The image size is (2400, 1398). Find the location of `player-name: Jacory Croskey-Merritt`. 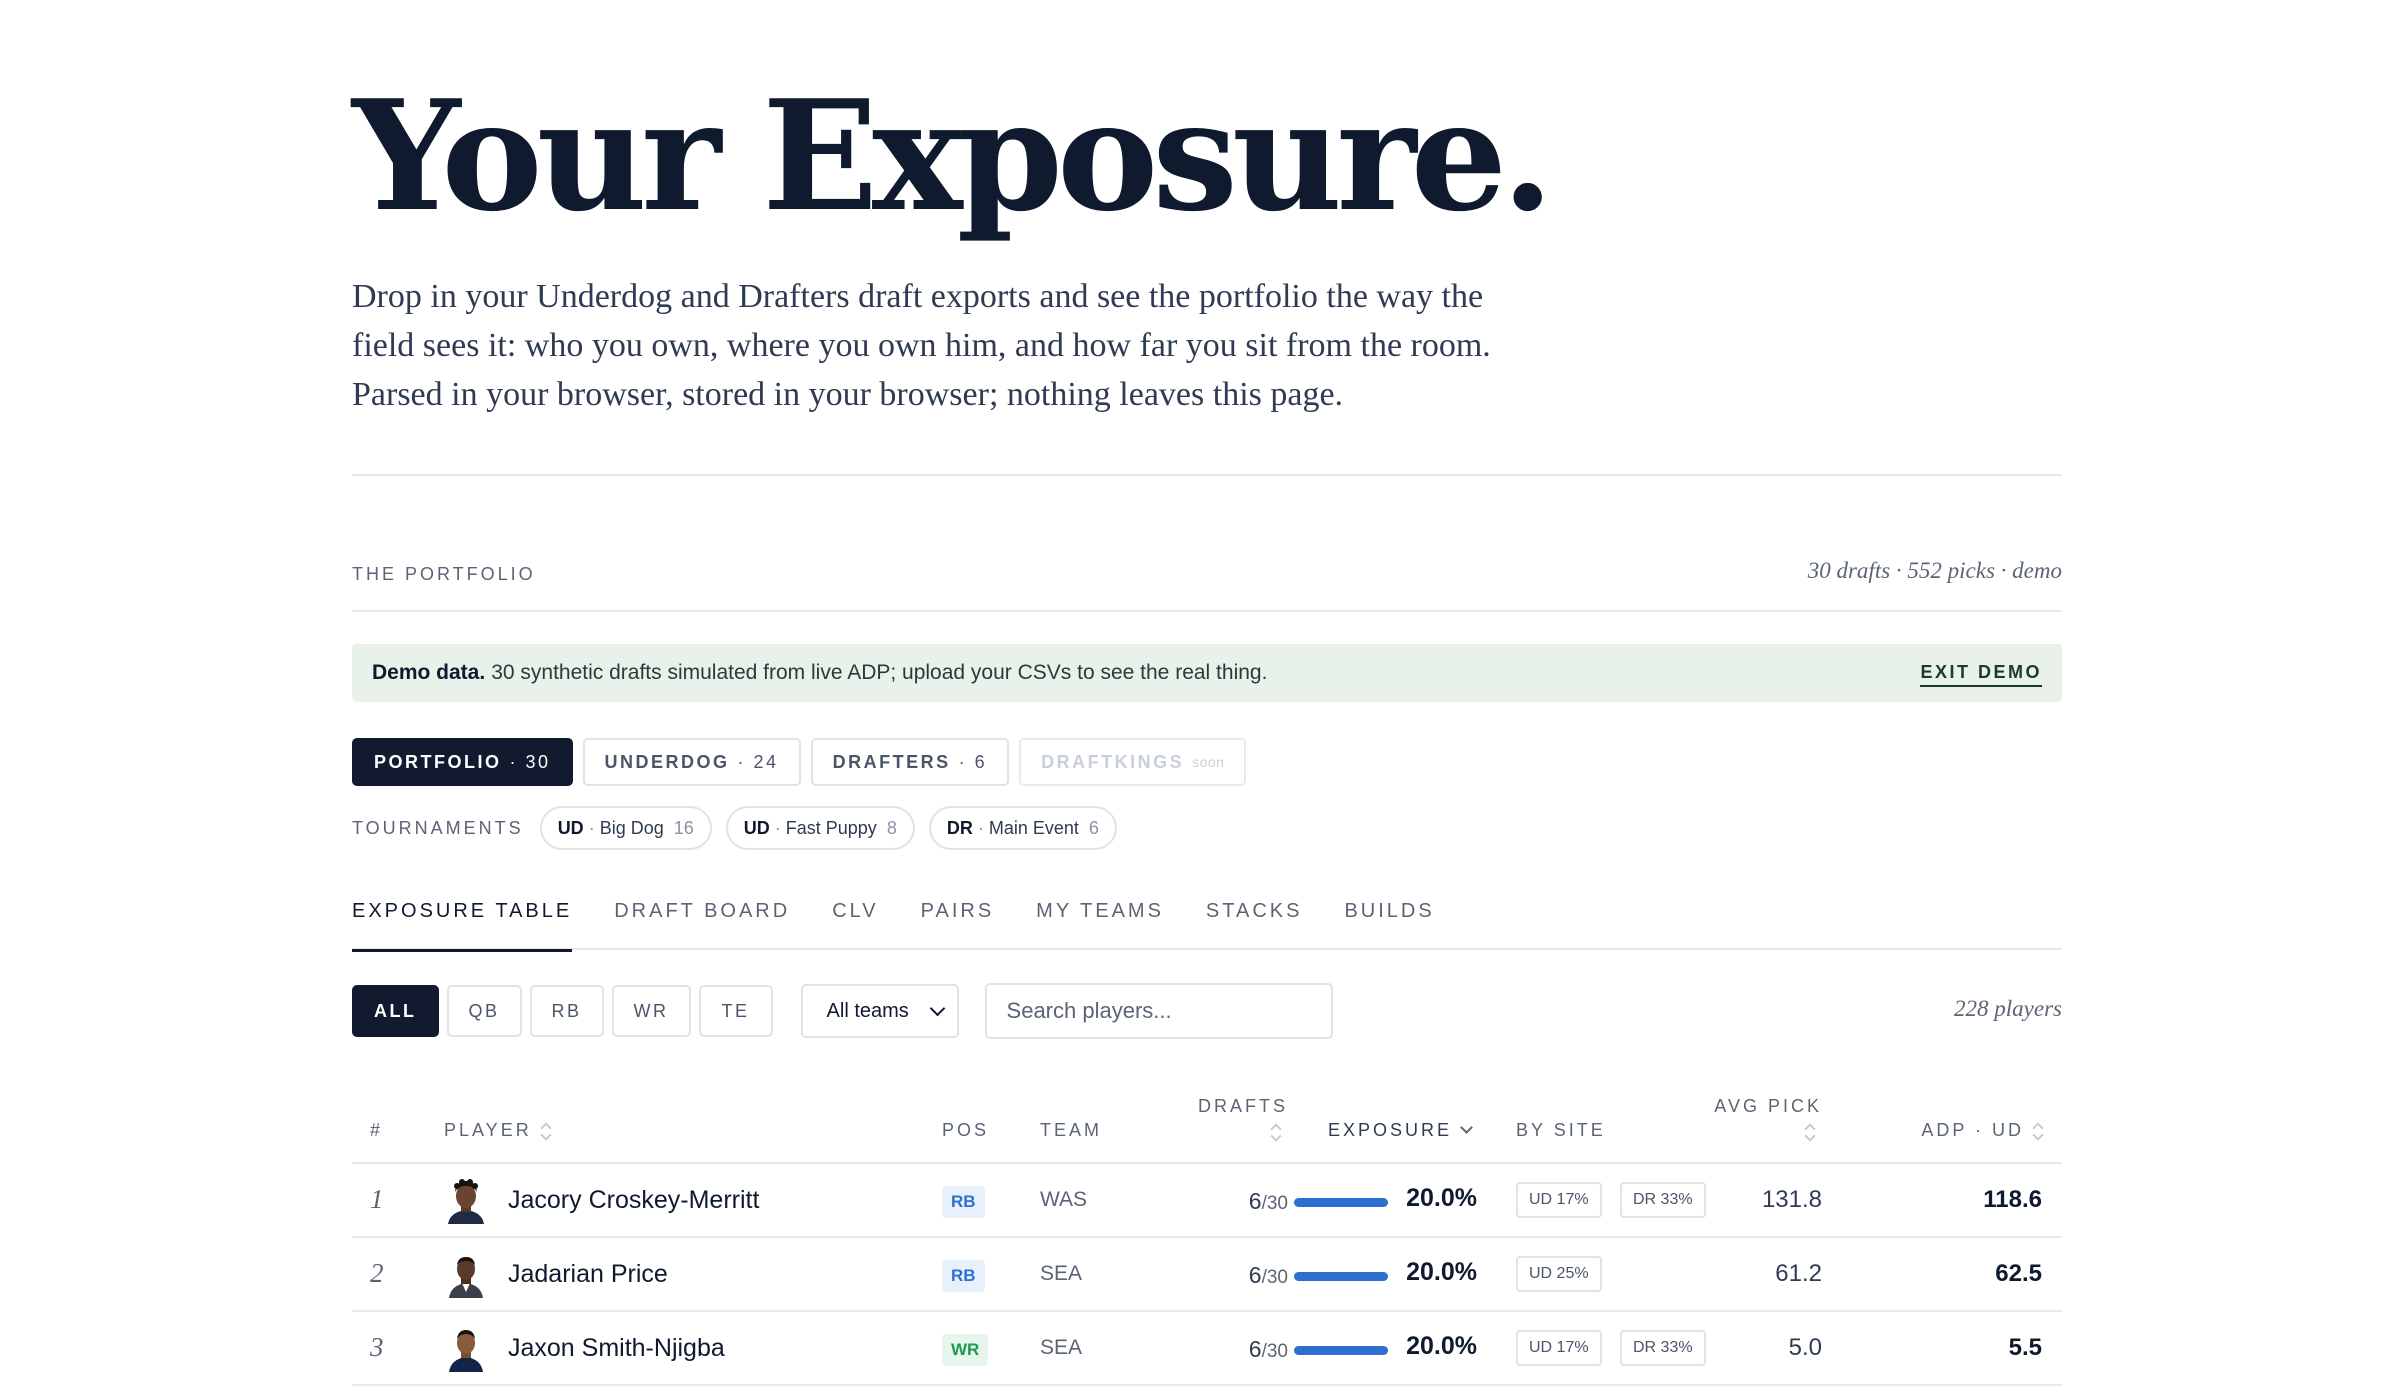

player-name: Jacory Croskey-Merritt is located at coordinates (634, 1200).